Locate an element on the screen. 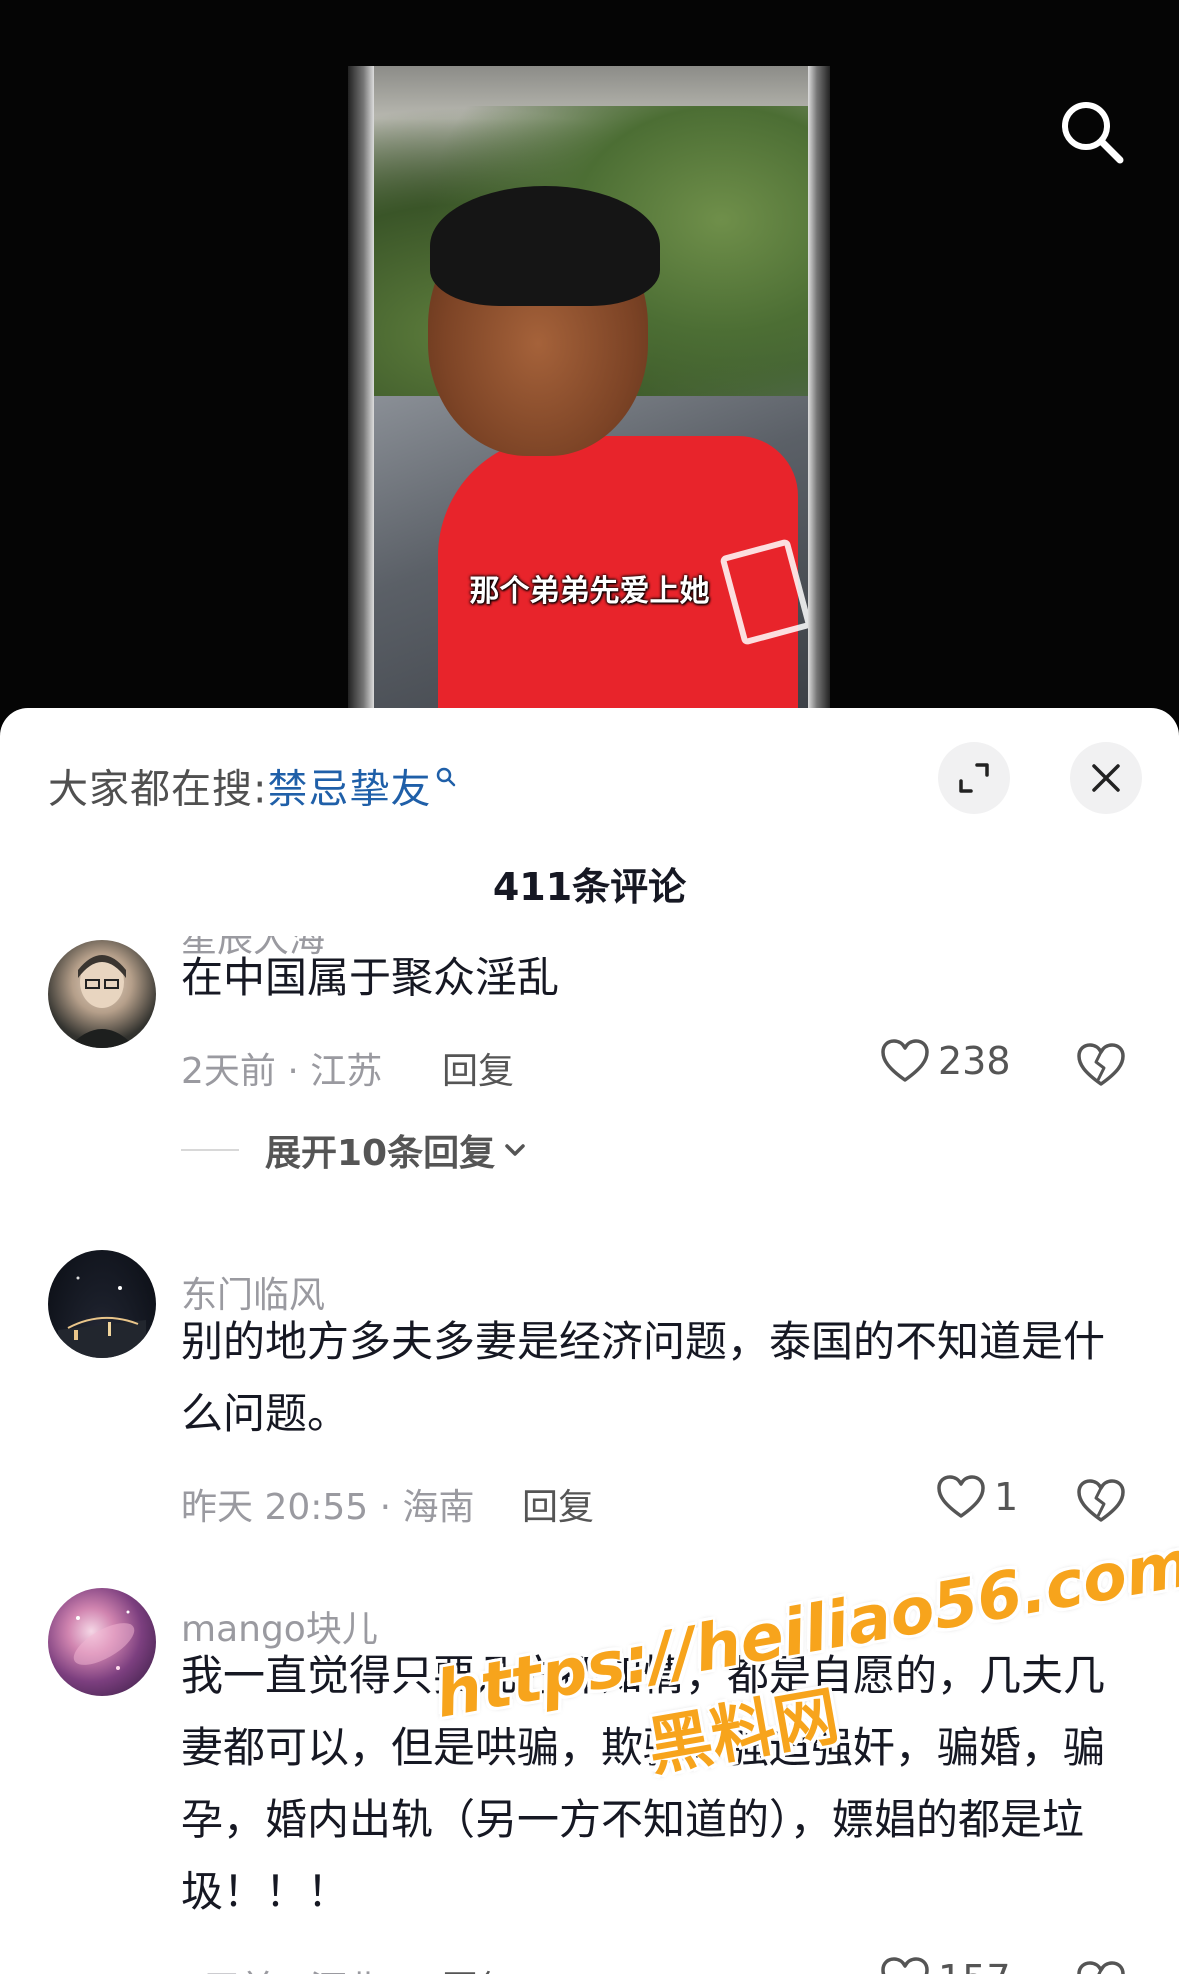 This screenshot has height=1974, width=1179. hot-search-bar: 大家都在搜:禁忌挚友 is located at coordinates (252, 783).